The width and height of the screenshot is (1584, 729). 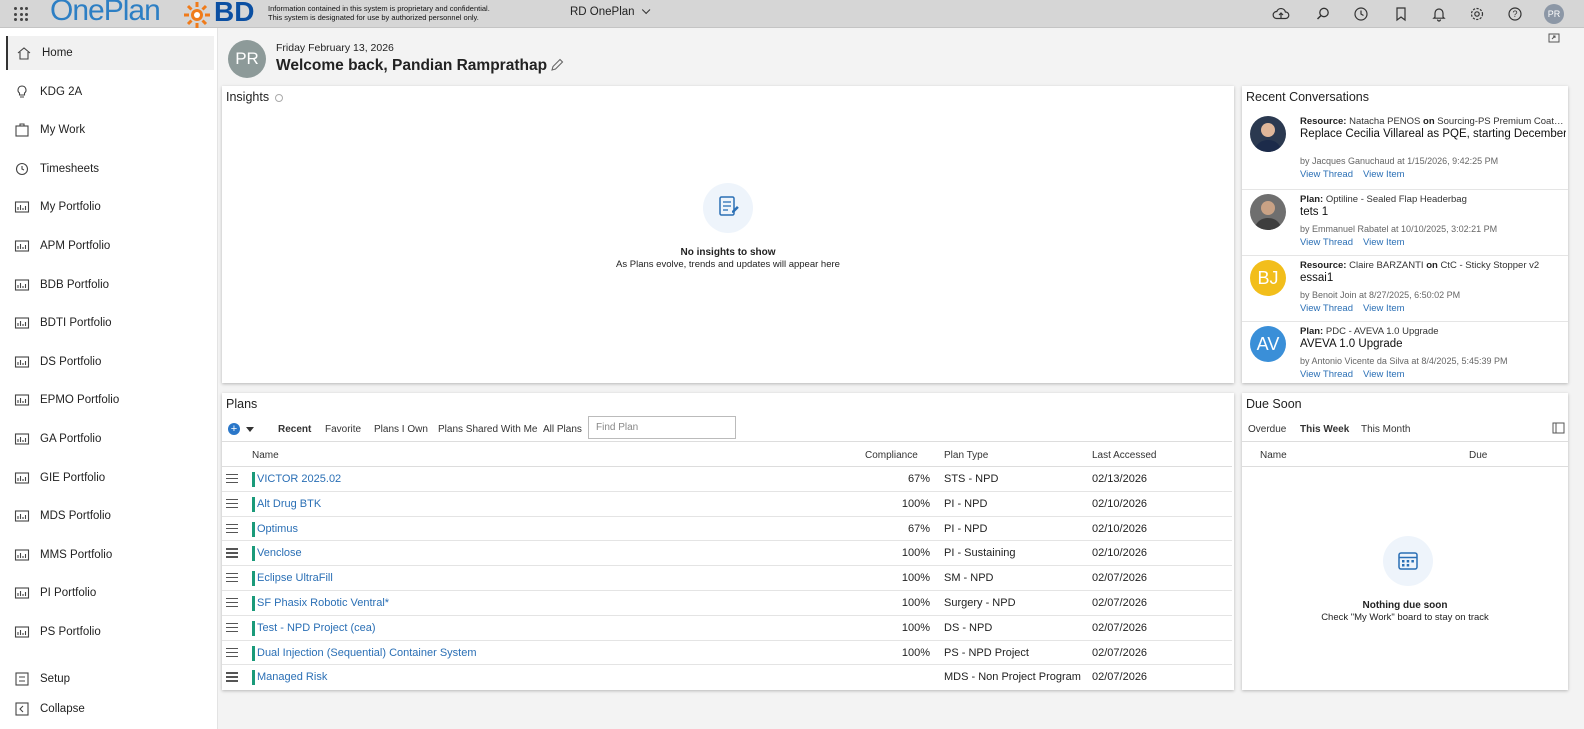 What do you see at coordinates (1323, 14) in the screenshot?
I see `search-icon` at bounding box center [1323, 14].